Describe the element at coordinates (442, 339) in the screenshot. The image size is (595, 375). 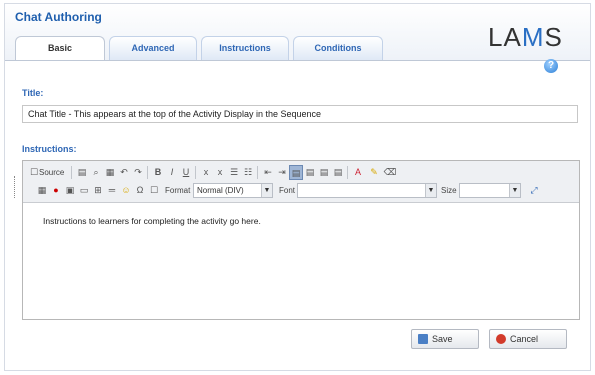
I see `save-label: Save` at that location.